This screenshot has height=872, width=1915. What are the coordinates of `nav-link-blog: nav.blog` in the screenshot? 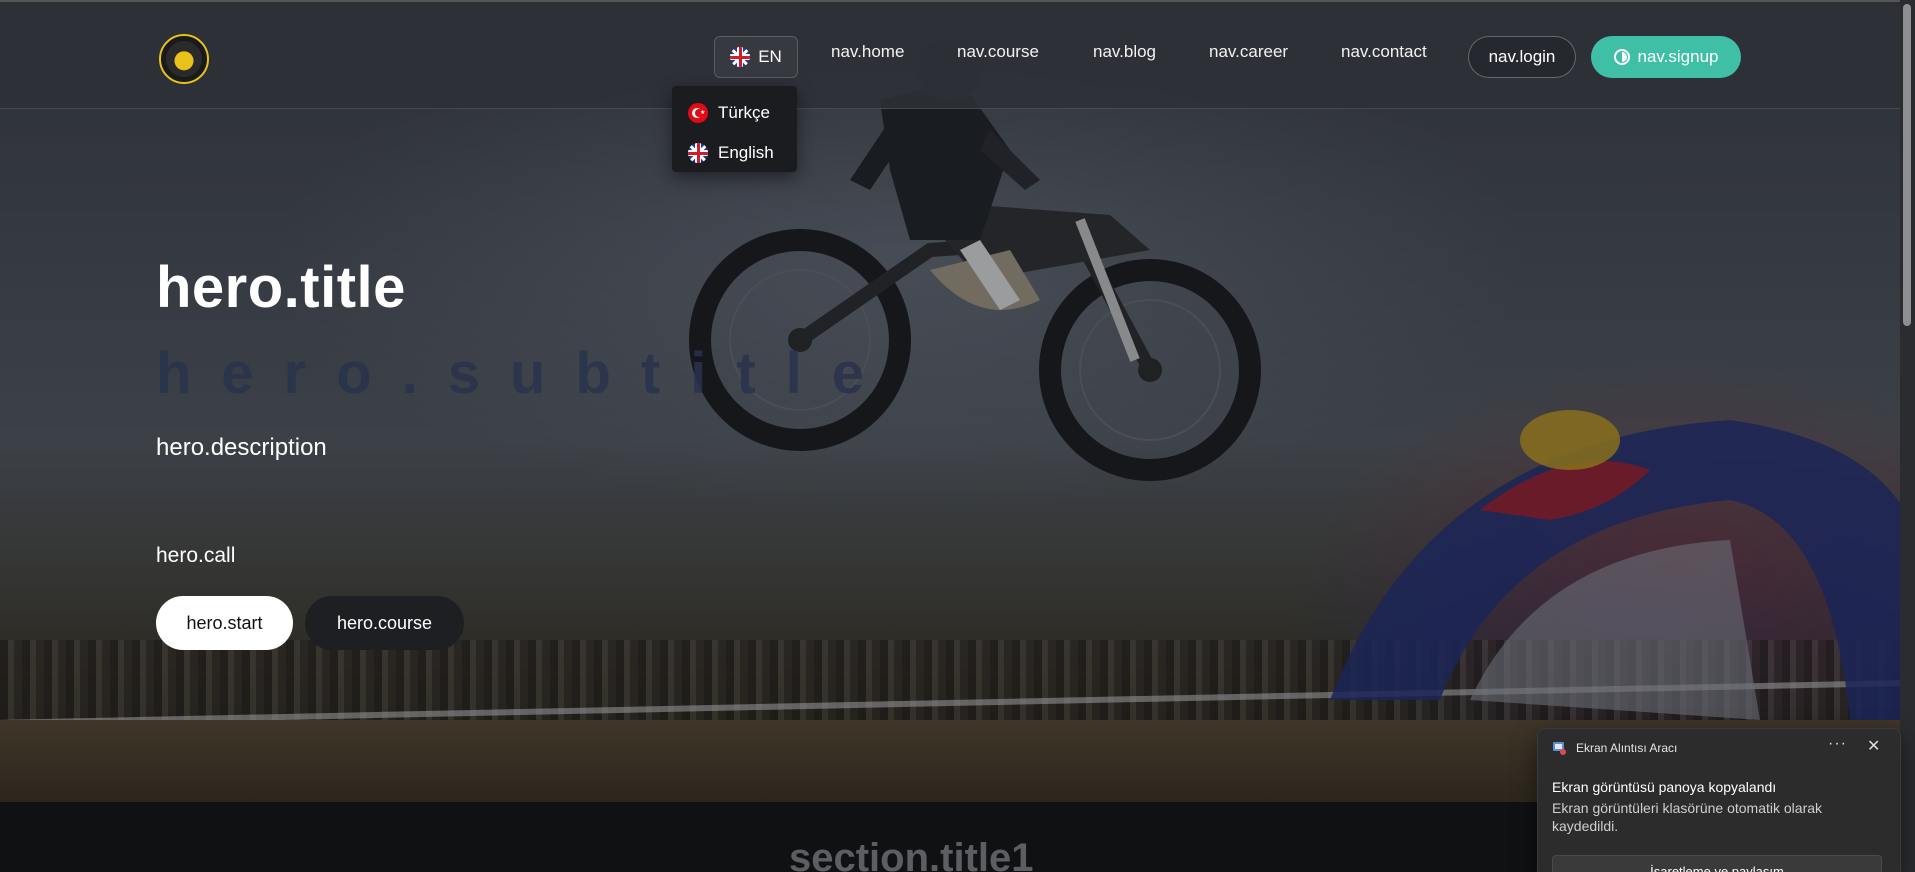 It's located at (1124, 52).